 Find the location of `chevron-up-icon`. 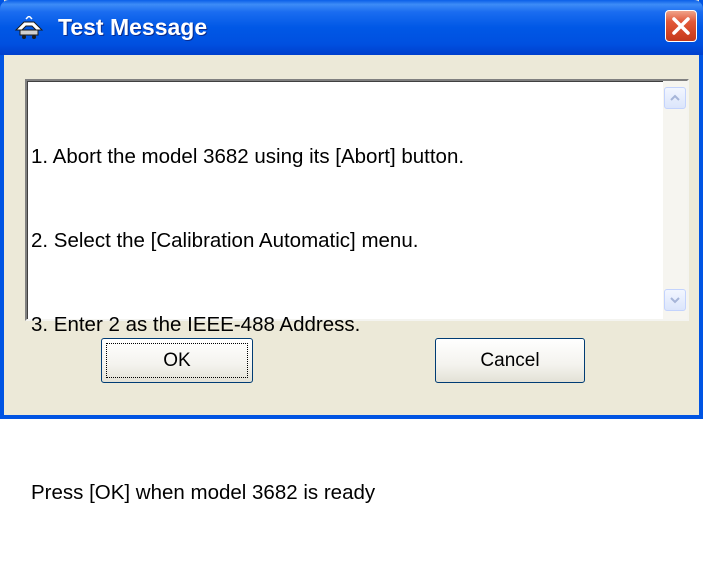

chevron-up-icon is located at coordinates (675, 97).